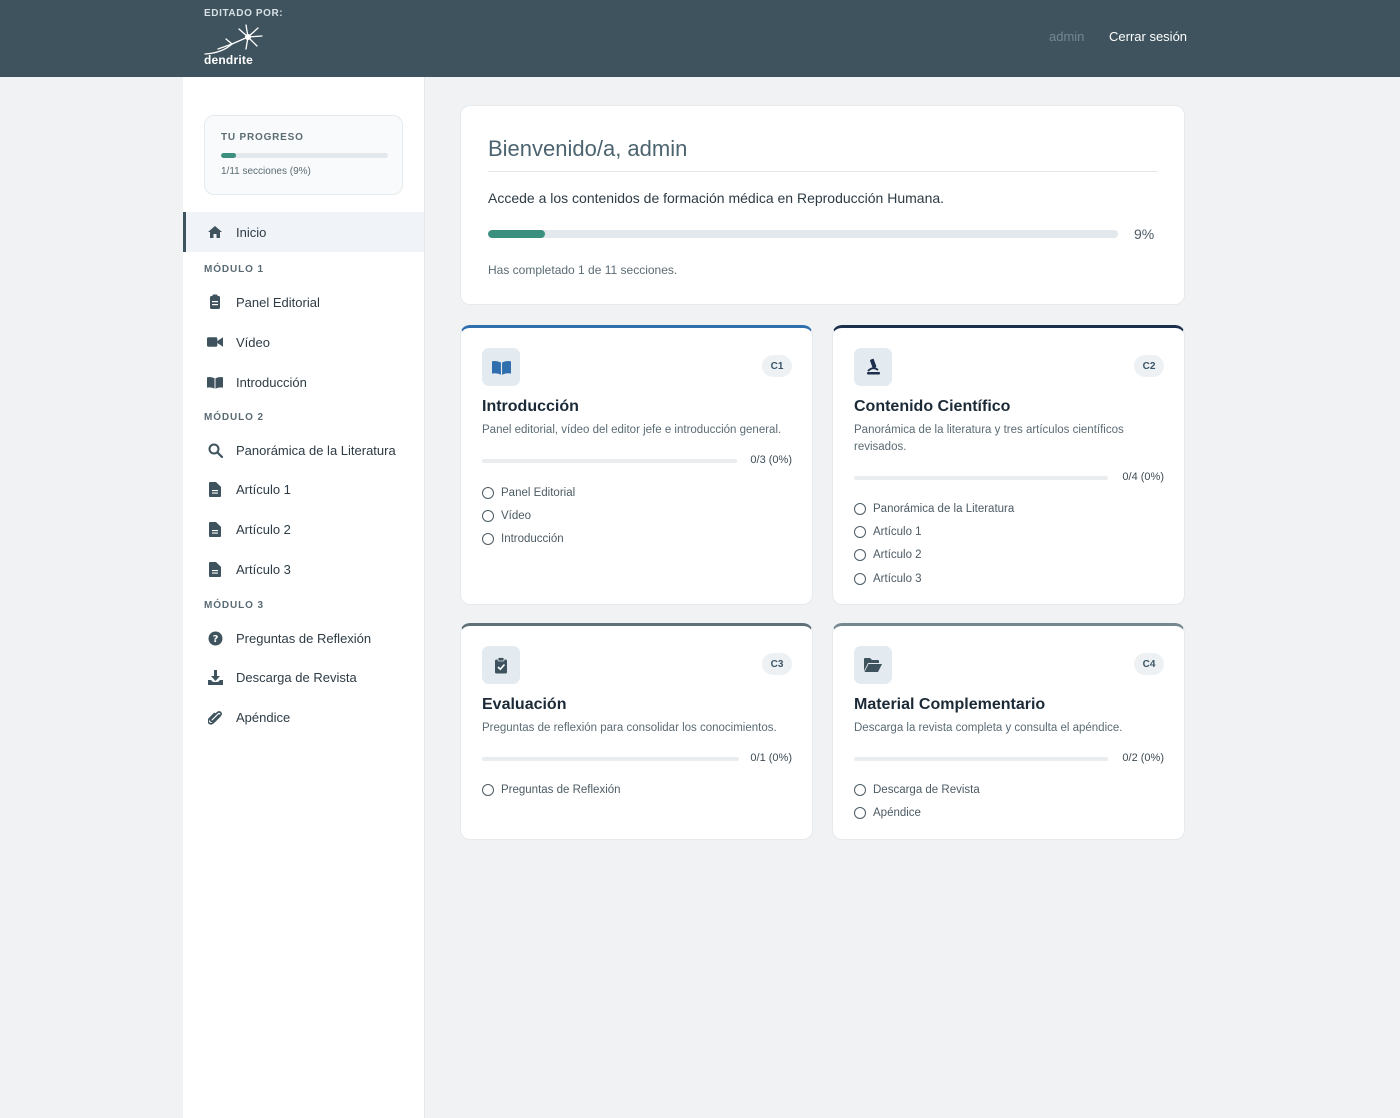 The width and height of the screenshot is (1400, 1118). What do you see at coordinates (944, 508) in the screenshot?
I see `list-item-label: Panorámica de la Literatura` at bounding box center [944, 508].